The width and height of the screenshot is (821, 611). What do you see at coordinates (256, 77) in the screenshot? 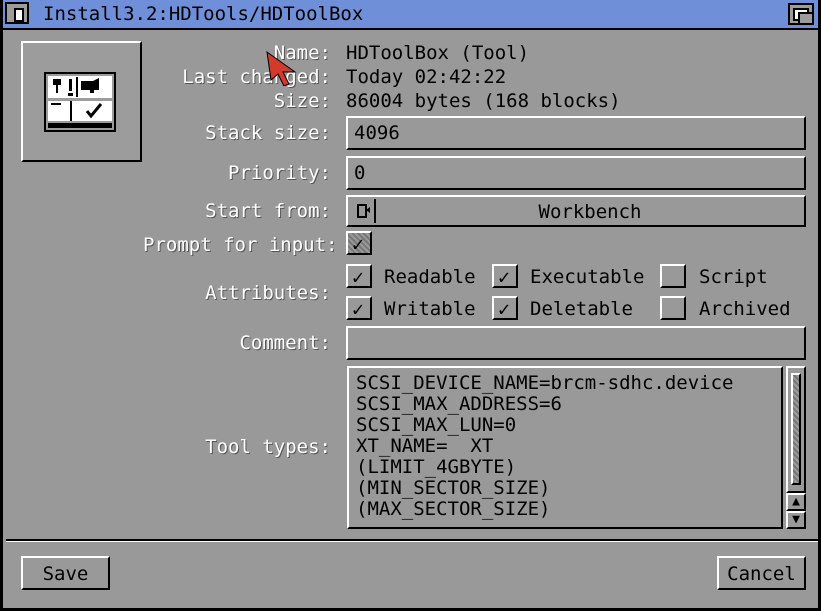
I see `last-changed-label: Last changed:` at bounding box center [256, 77].